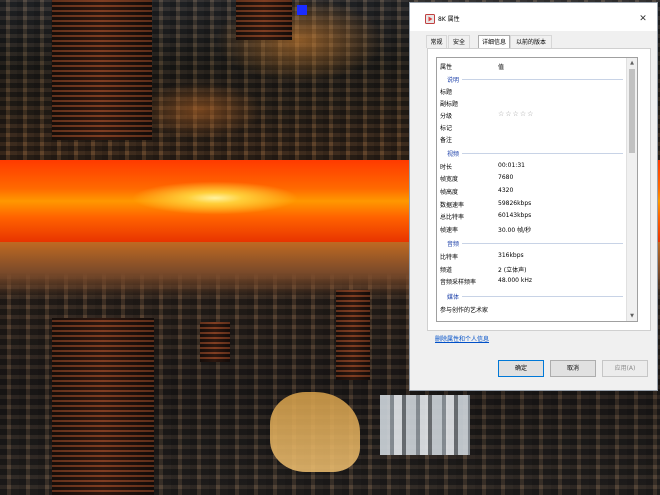 The height and width of the screenshot is (495, 660). I want to click on list-item: 比特率 316kbps, so click(532, 256).